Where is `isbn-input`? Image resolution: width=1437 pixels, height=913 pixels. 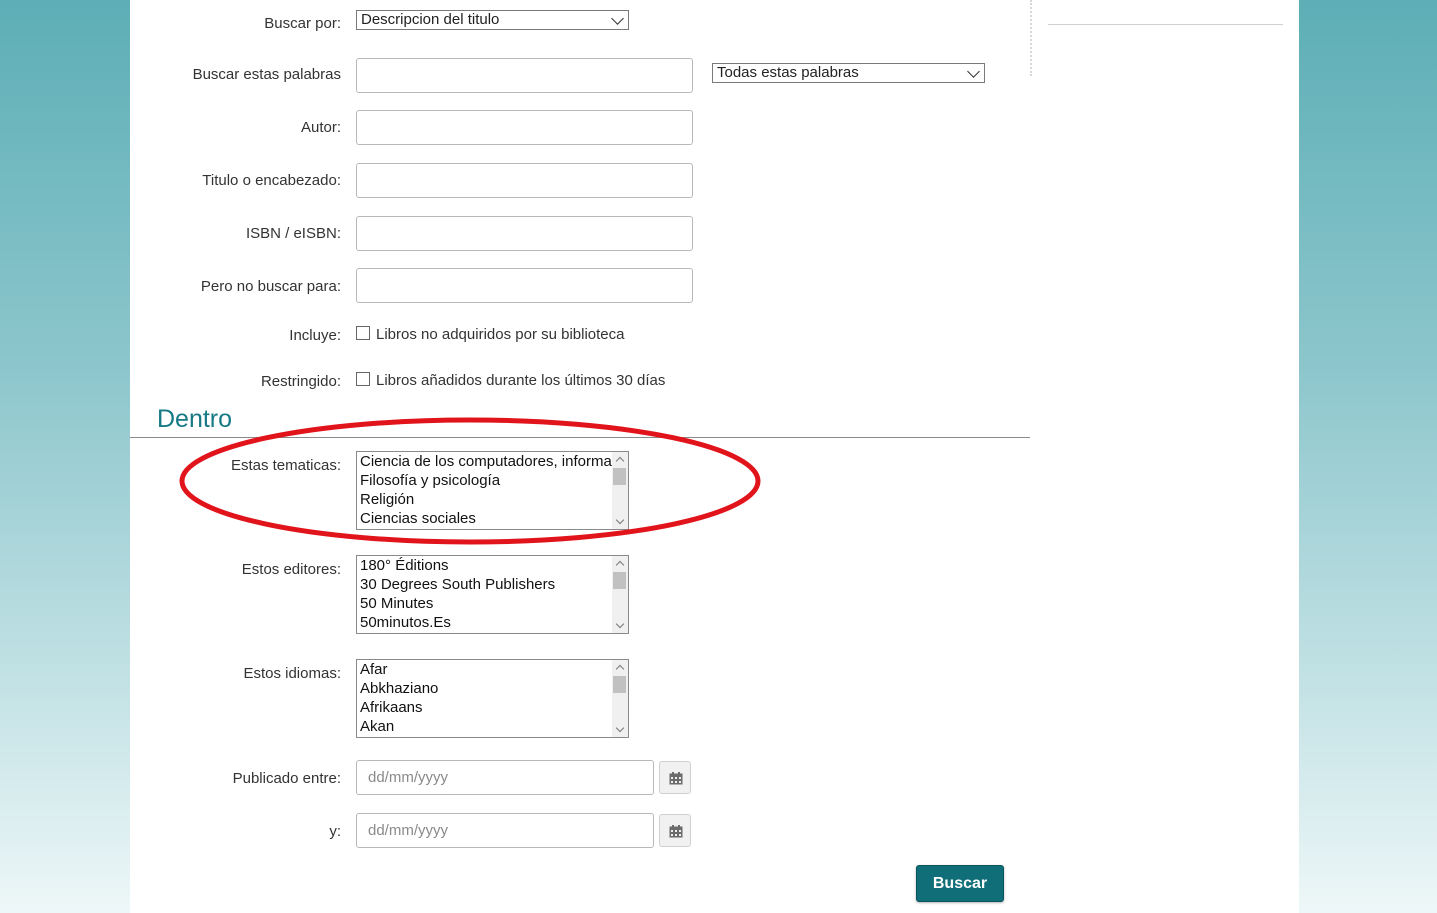
isbn-input is located at coordinates (524, 233).